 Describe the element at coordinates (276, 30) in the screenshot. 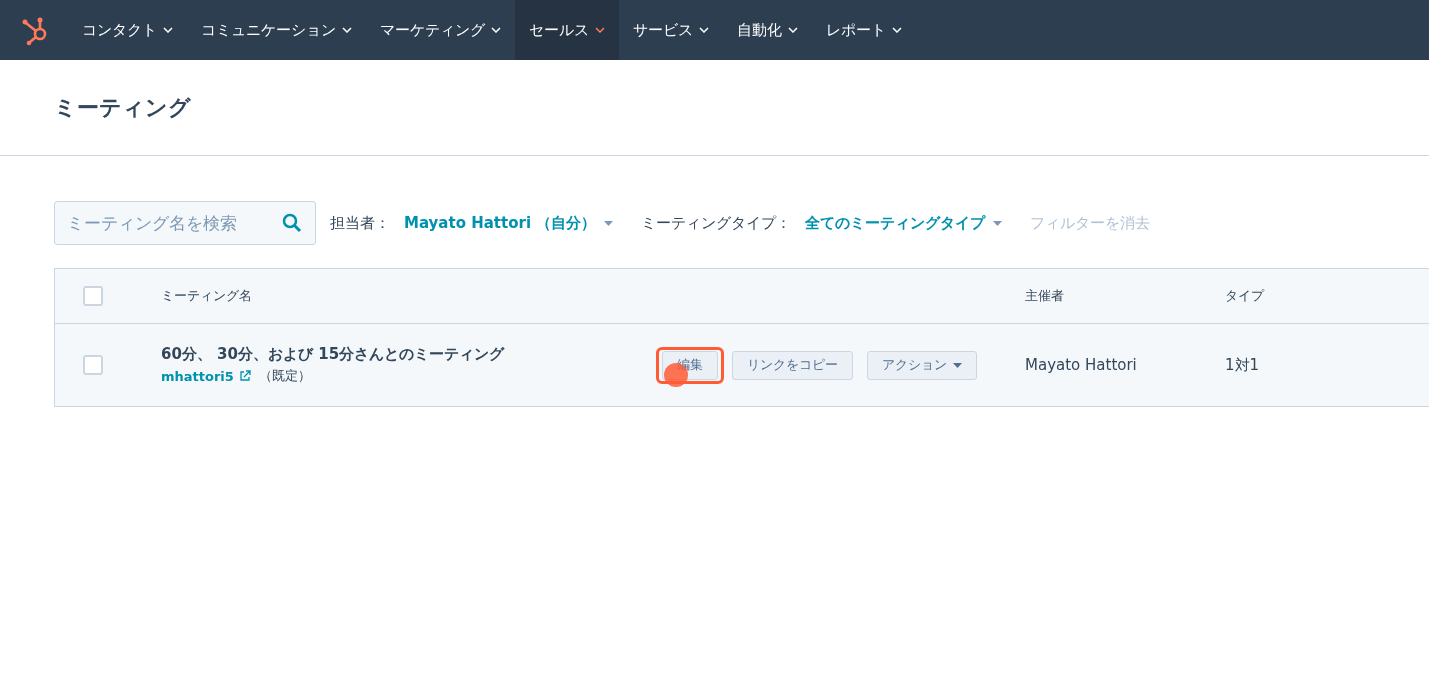

I see `nav-item: コミュニケーション` at that location.